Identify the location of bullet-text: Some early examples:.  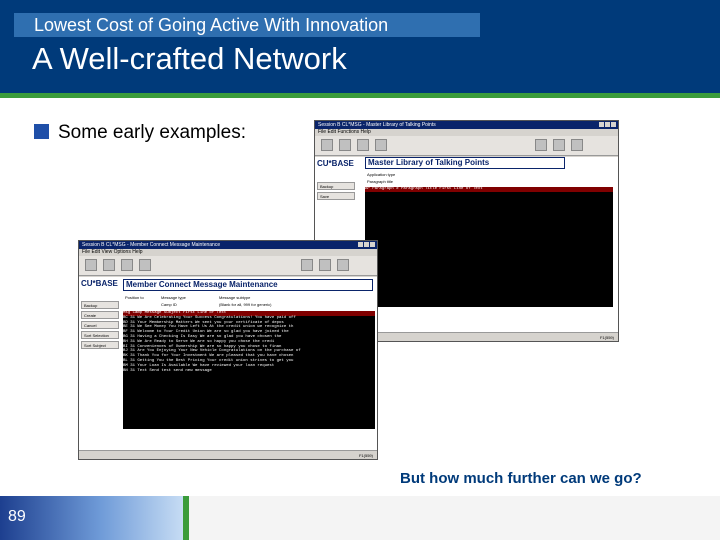
(152, 132).